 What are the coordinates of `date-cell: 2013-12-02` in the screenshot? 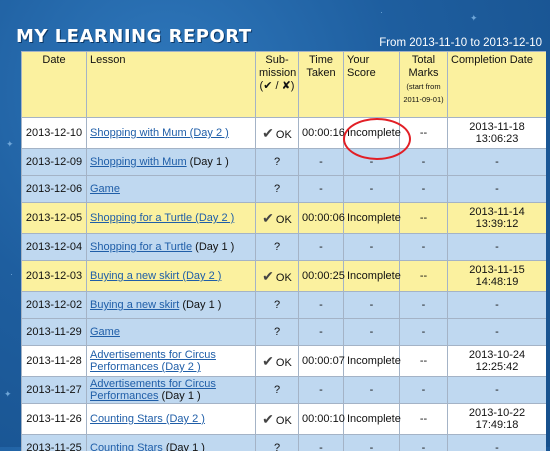 It's located at (54, 305).